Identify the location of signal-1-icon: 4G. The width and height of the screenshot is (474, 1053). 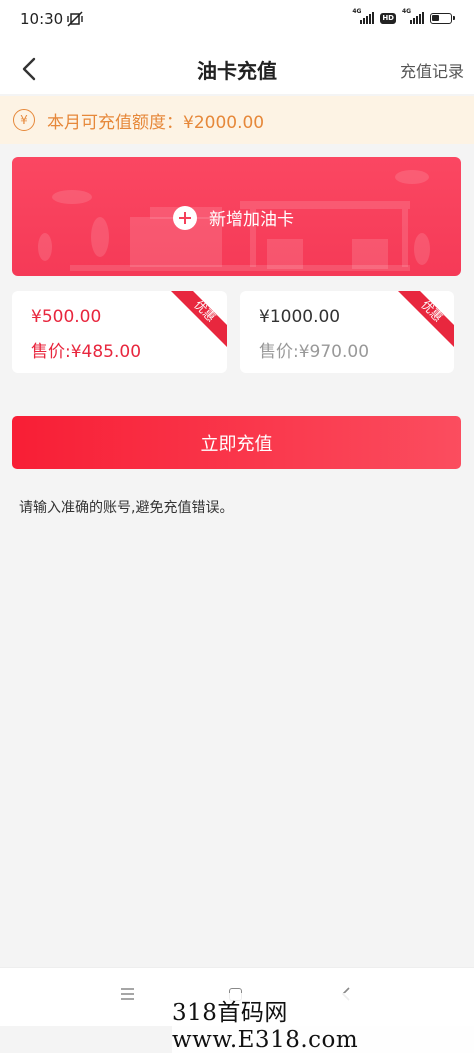
(363, 16).